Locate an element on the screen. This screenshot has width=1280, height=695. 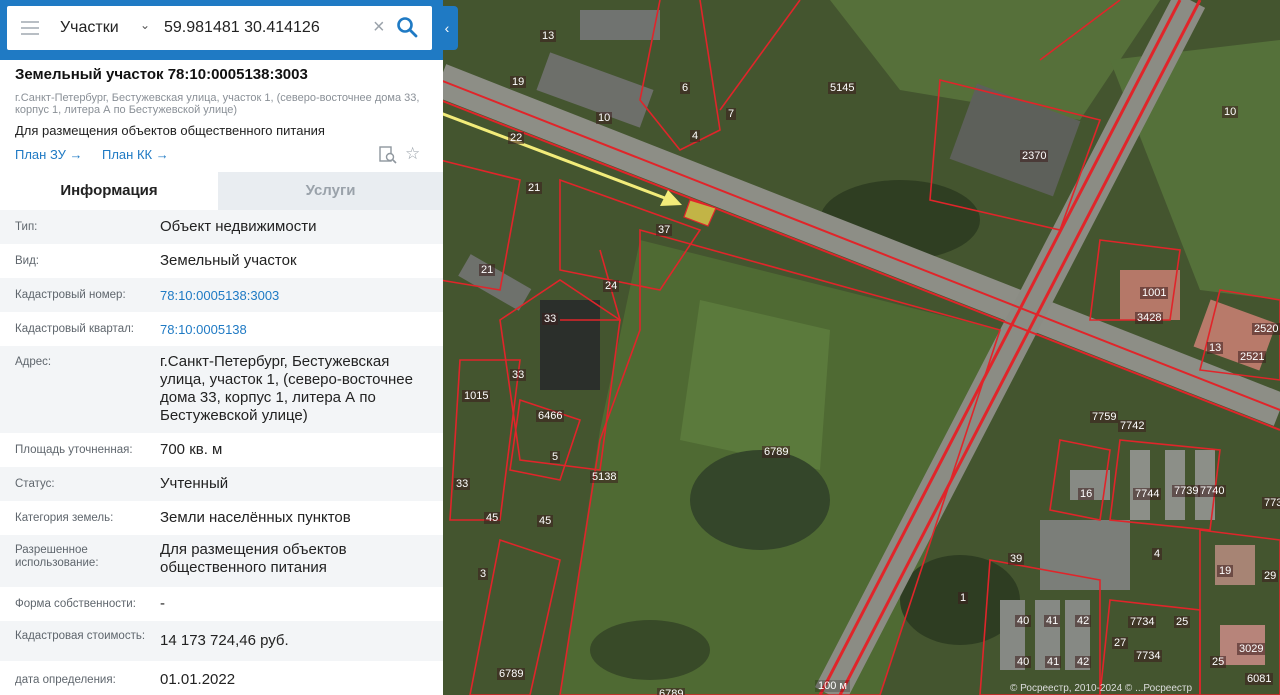
map-parcel-label: 1015 is located at coordinates (476, 396).